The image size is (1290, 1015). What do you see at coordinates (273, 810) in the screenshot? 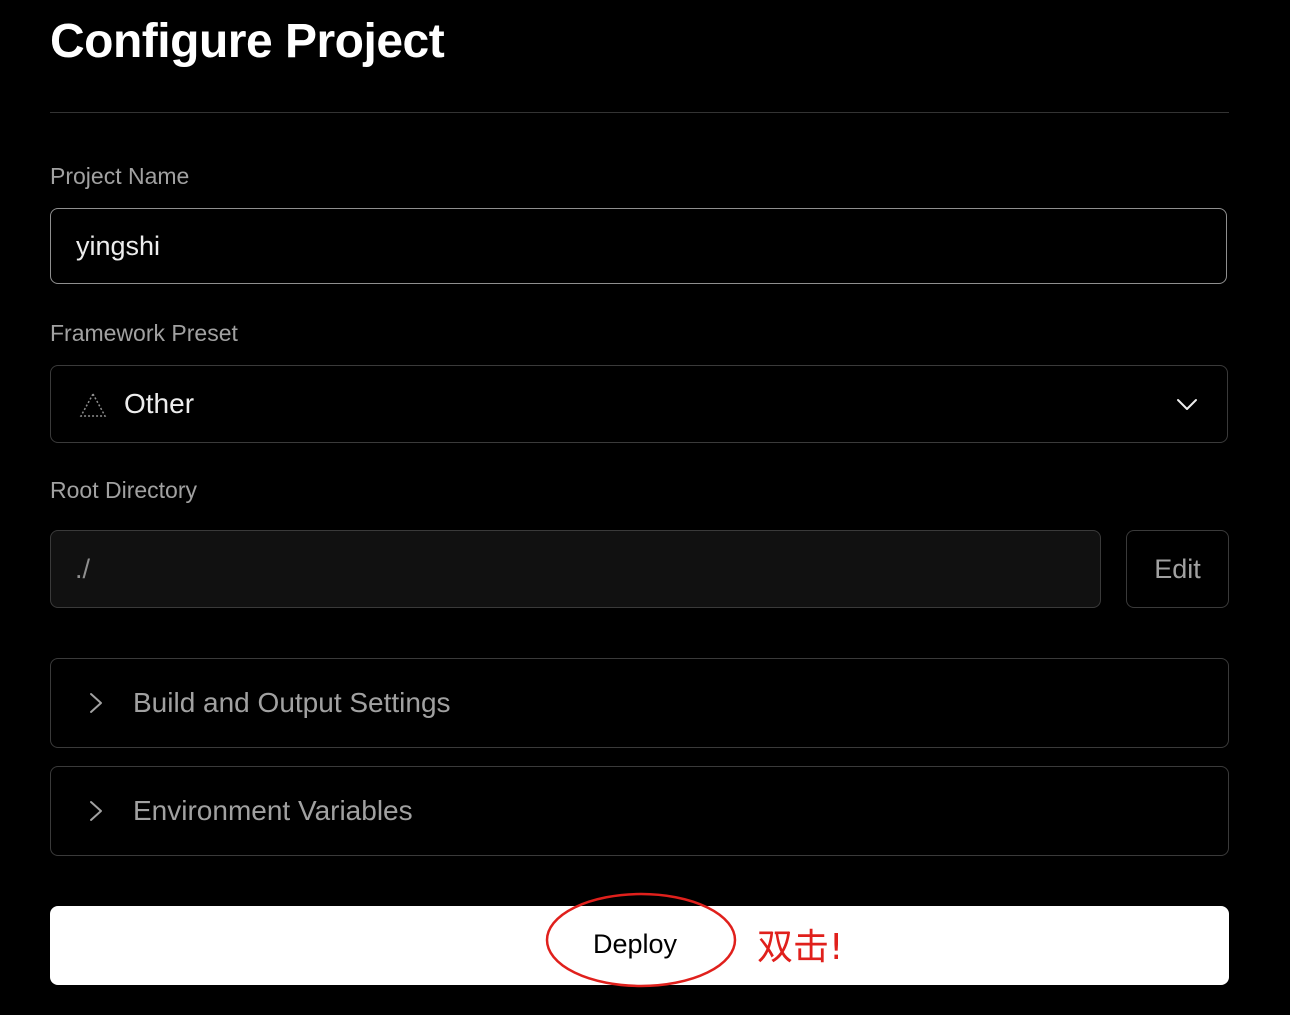
I see `environment-variables-label: Environment Variables` at bounding box center [273, 810].